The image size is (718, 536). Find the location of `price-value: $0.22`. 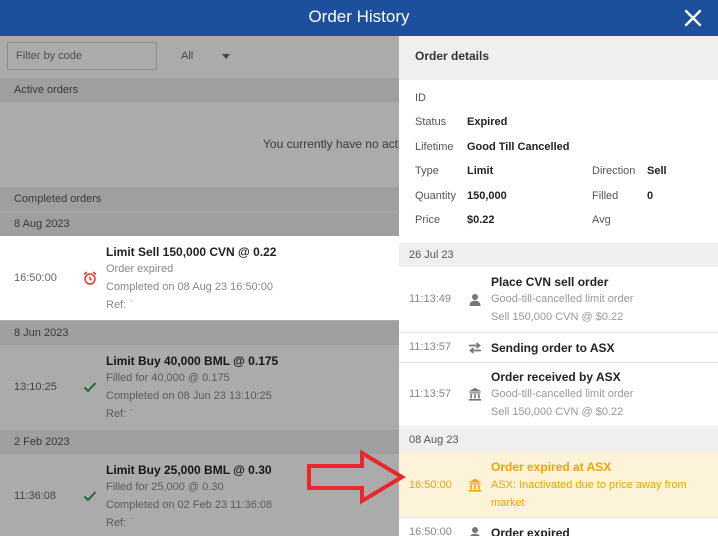

price-value: $0.22 is located at coordinates (481, 220).